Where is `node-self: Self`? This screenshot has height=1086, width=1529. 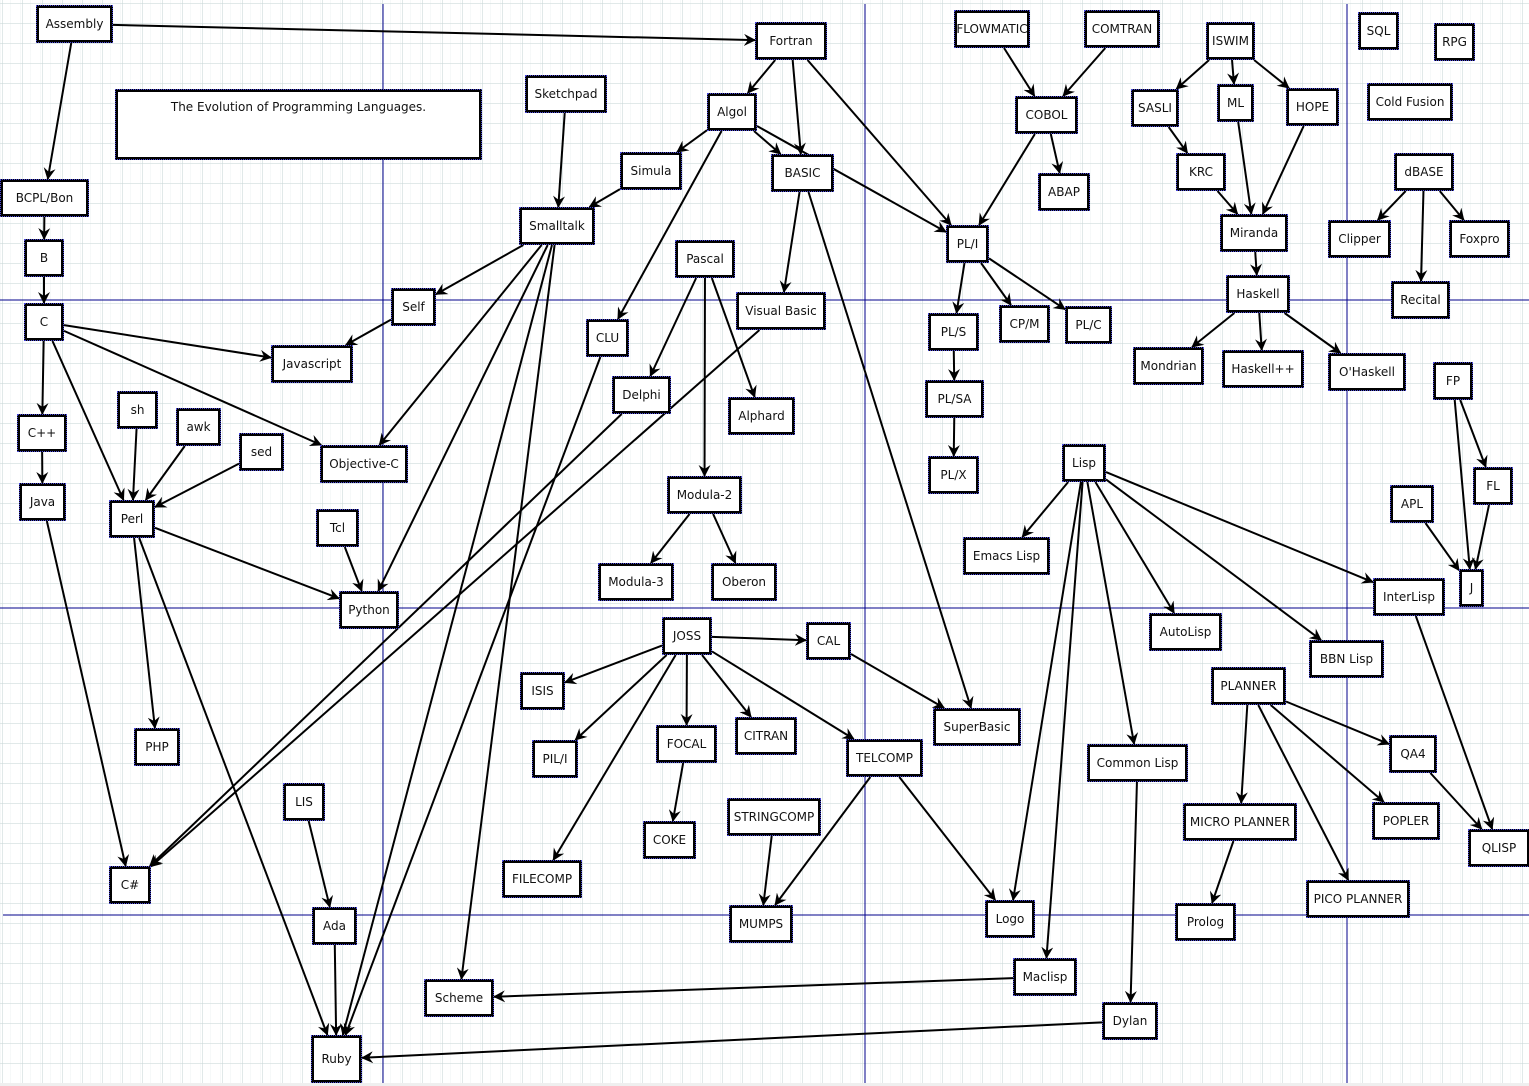
node-self: Self is located at coordinates (413, 307).